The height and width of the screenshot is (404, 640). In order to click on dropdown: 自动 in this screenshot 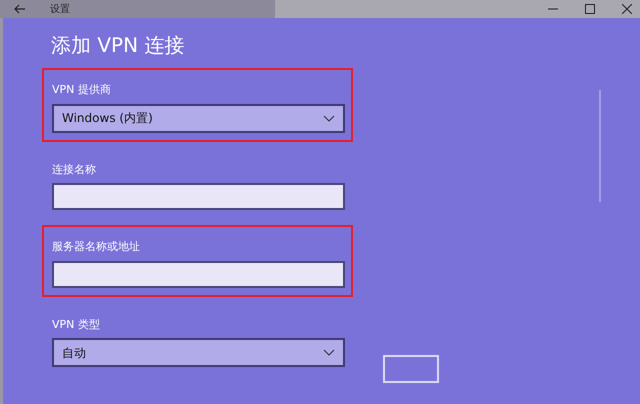, I will do `click(198, 352)`.